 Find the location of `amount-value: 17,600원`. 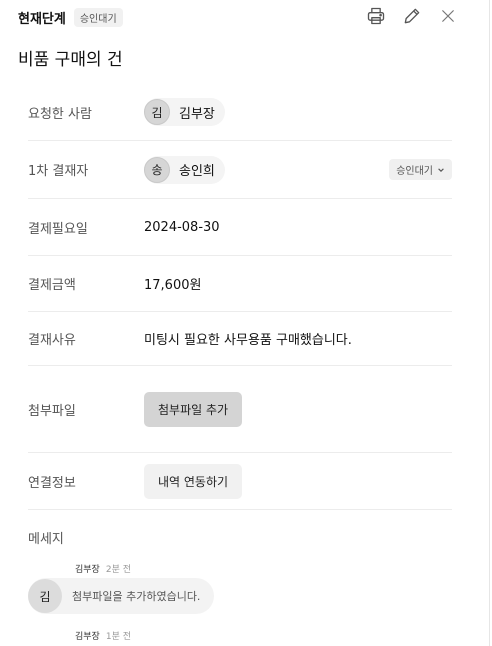

amount-value: 17,600원 is located at coordinates (173, 285).